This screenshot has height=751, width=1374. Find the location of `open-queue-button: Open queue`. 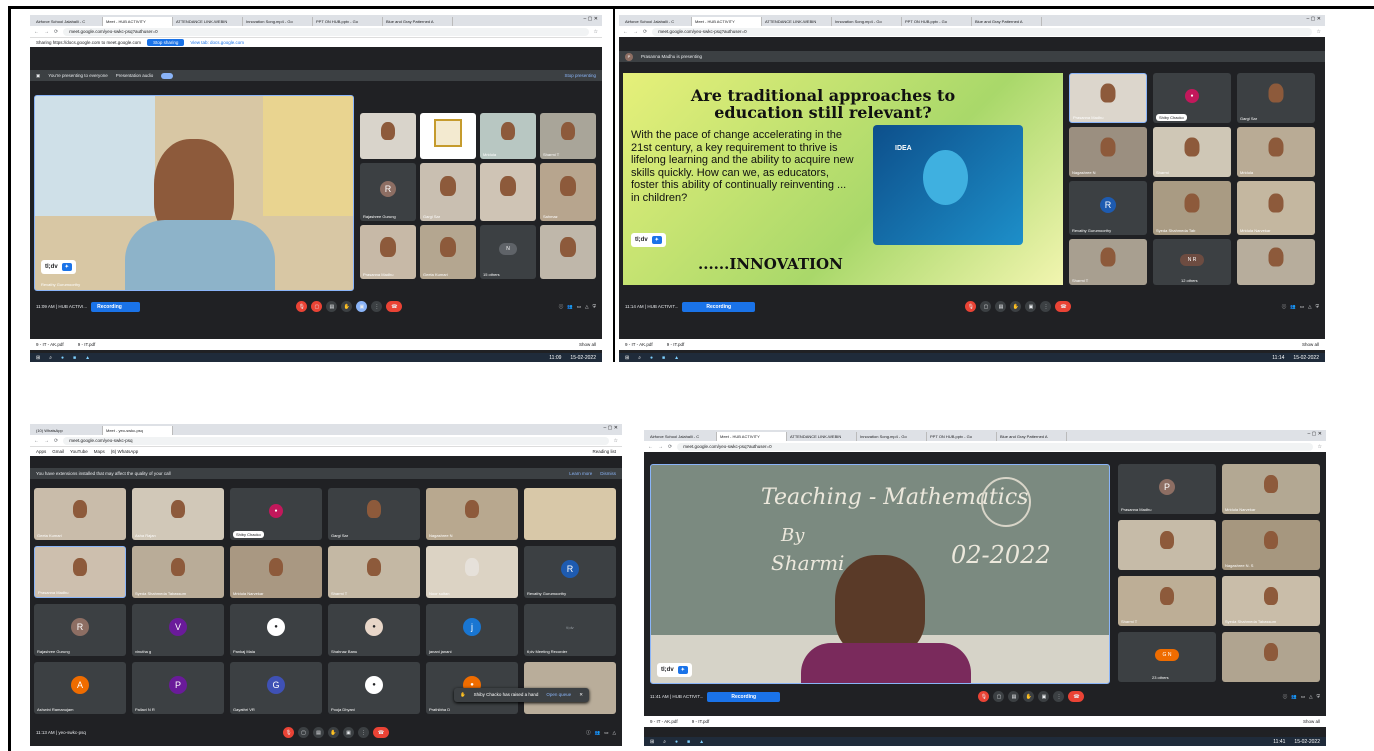

open-queue-button: Open queue is located at coordinates (558, 695).